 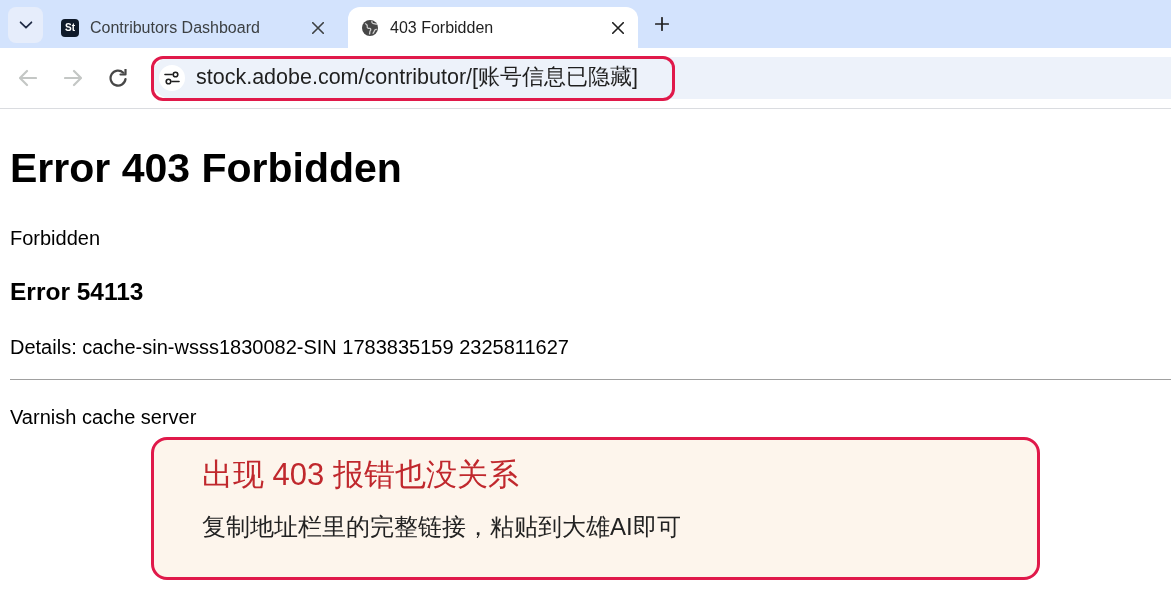 I want to click on site-info-button, so click(x=172, y=78).